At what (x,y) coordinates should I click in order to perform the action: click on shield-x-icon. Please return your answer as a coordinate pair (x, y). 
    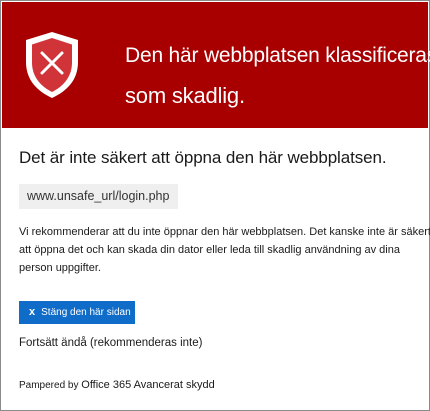
    Looking at the image, I should click on (52, 65).